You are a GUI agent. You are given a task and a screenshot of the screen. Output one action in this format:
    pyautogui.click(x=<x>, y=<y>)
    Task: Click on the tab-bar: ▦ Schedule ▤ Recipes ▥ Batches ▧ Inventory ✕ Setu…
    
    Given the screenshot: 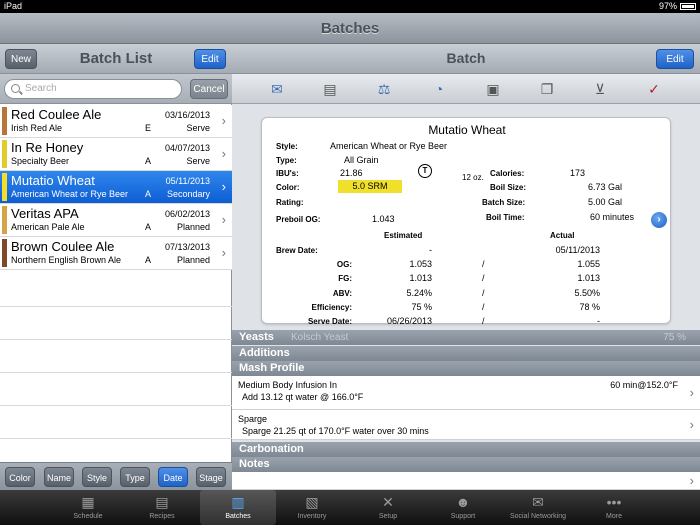 What is the action you would take?
    pyautogui.click(x=350, y=507)
    